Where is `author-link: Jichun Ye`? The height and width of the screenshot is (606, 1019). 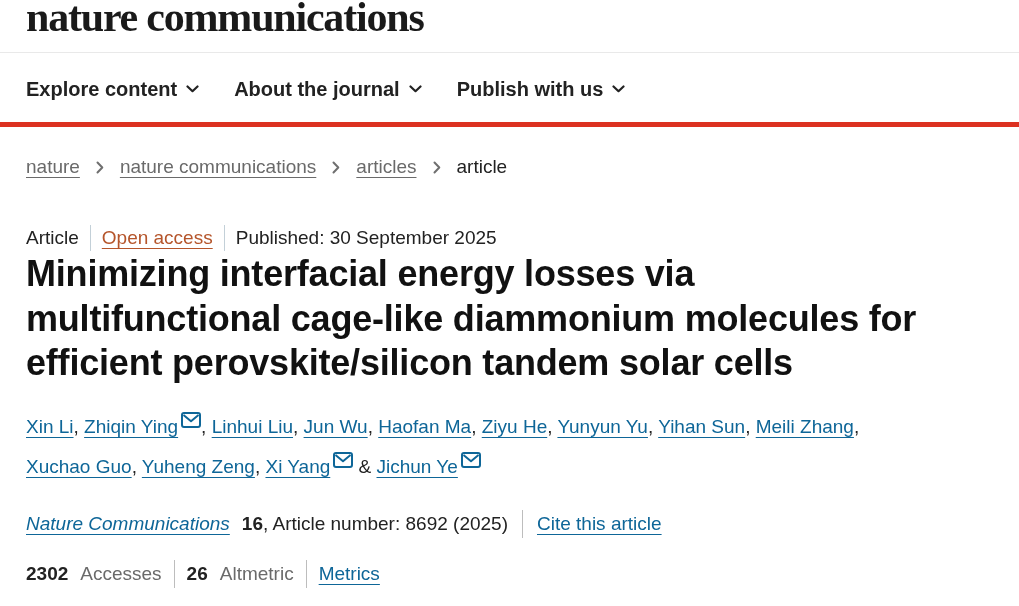 author-link: Jichun Ye is located at coordinates (417, 466).